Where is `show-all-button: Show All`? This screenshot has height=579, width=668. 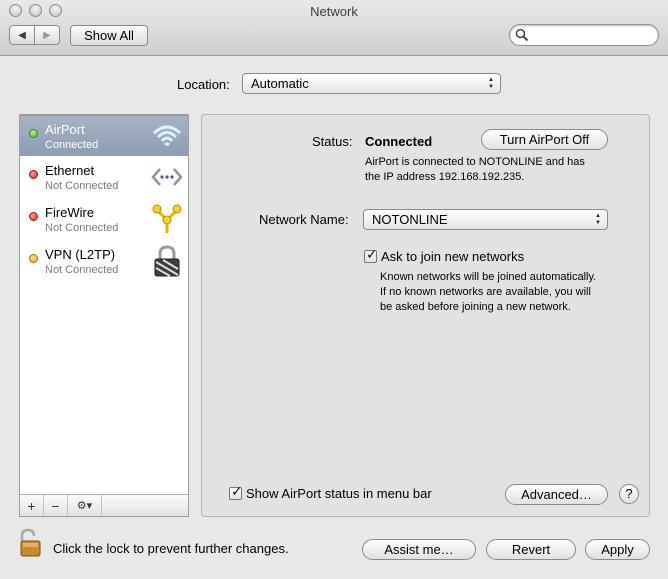 show-all-button: Show All is located at coordinates (109, 35).